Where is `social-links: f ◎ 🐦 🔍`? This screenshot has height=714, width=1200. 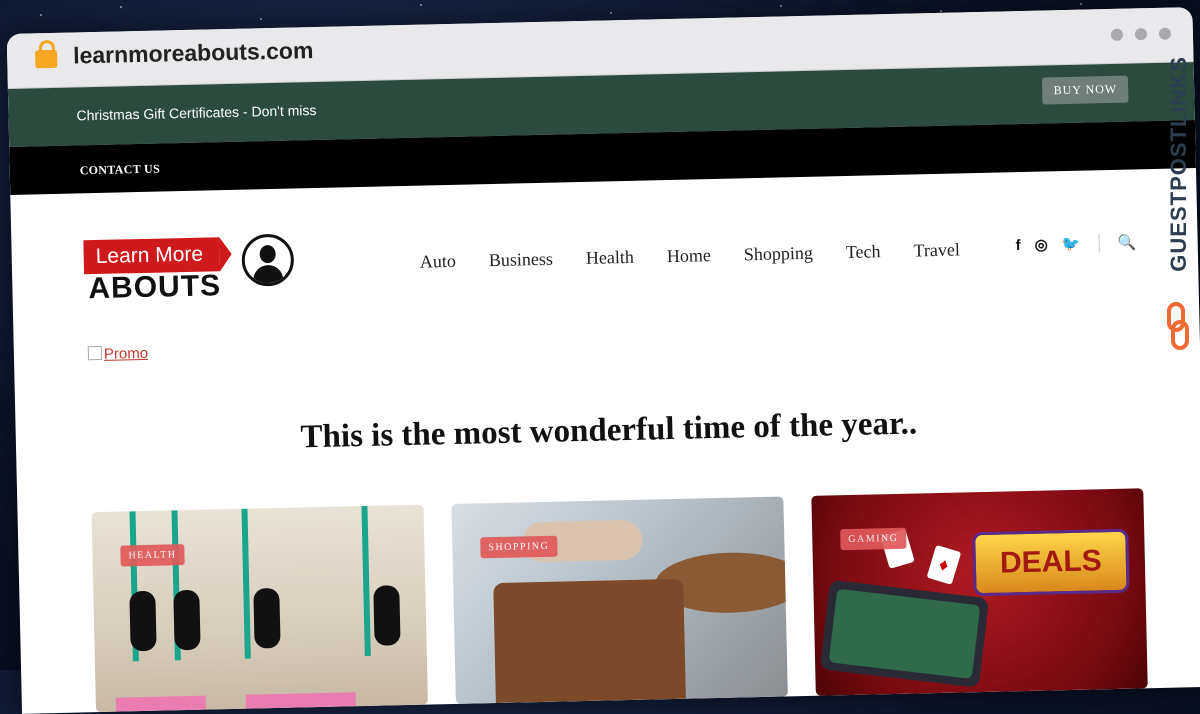 social-links: f ◎ 🐦 🔍 is located at coordinates (1075, 243).